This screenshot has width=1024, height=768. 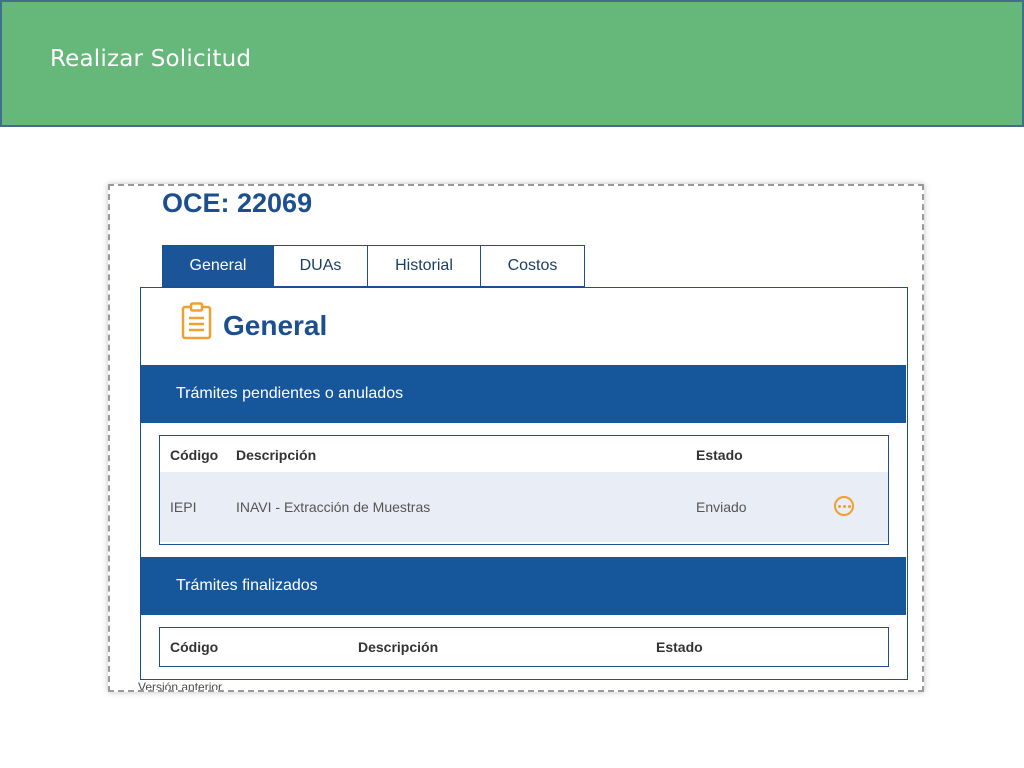 What do you see at coordinates (333, 507) in the screenshot?
I see `row-description: INAVI - Extracción de Muestras` at bounding box center [333, 507].